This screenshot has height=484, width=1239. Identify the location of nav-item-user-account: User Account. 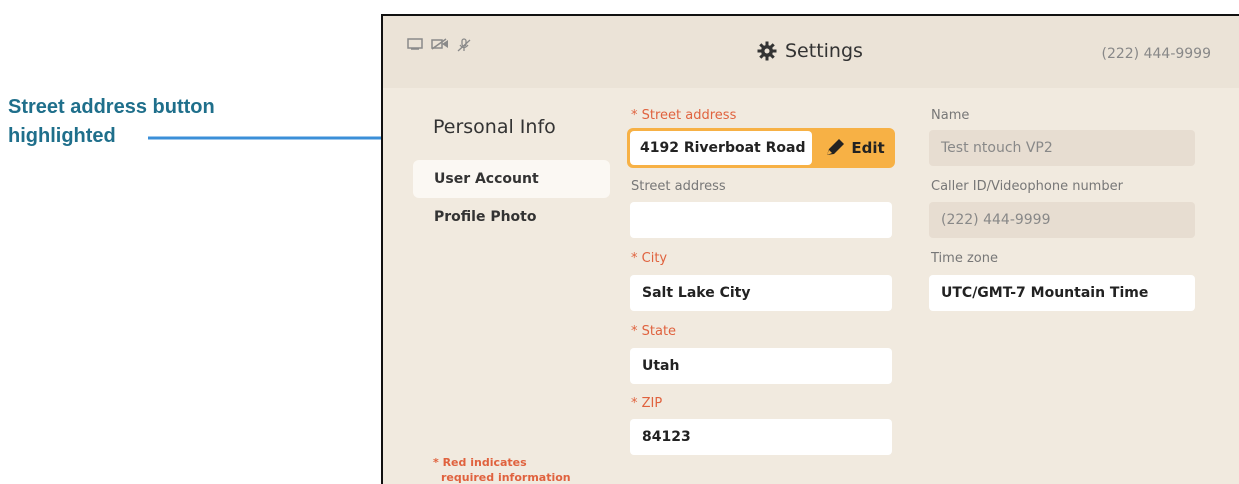
(511, 179).